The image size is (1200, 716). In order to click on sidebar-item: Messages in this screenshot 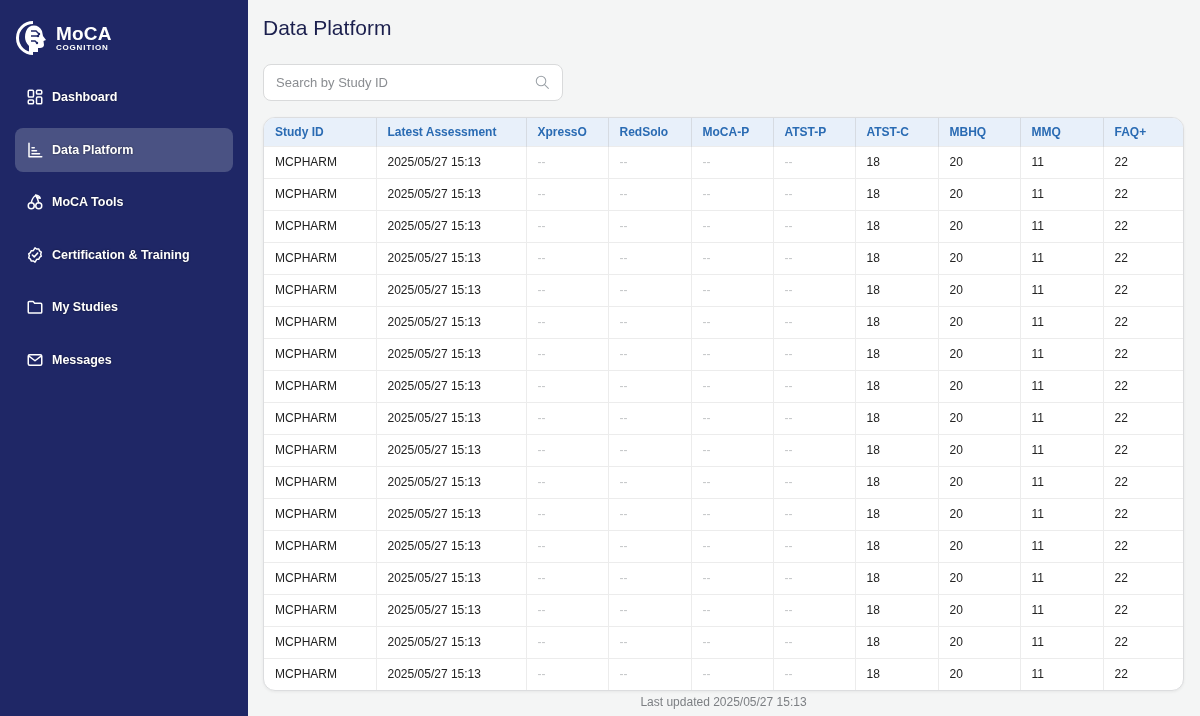, I will do `click(124, 359)`.